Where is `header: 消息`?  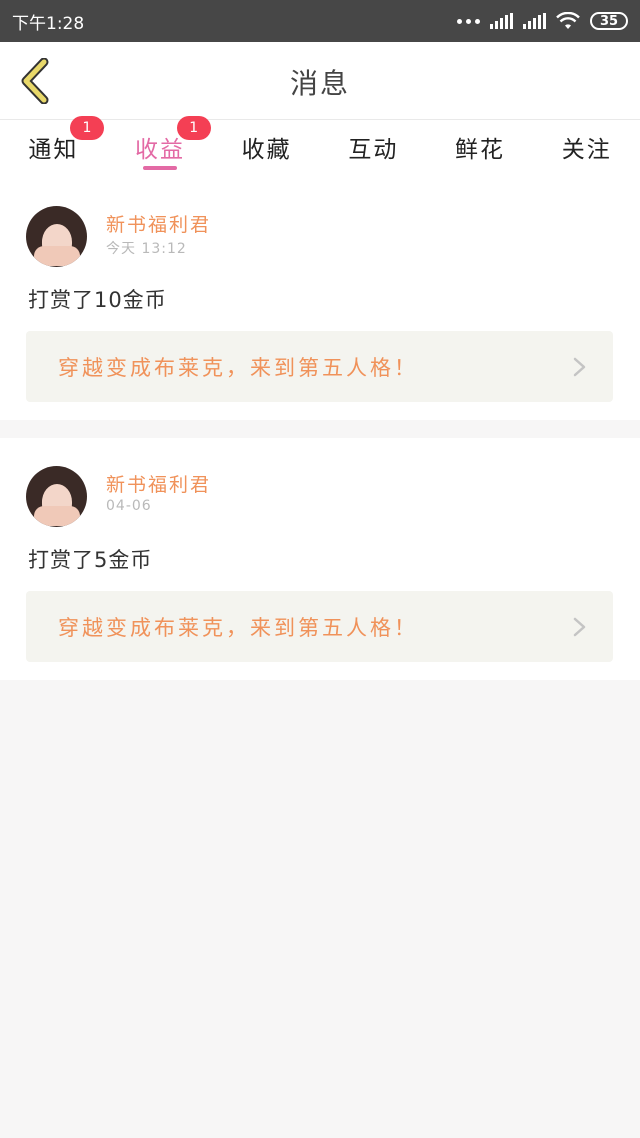
header: 消息 is located at coordinates (320, 81).